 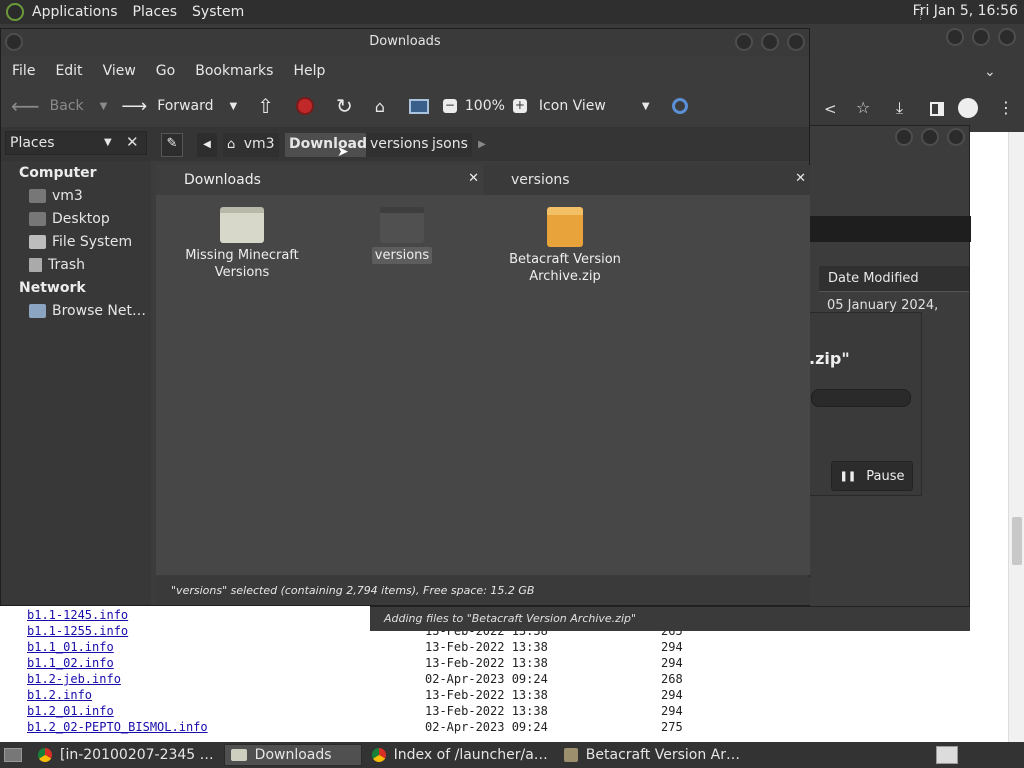 I want to click on stop-icon, so click(x=304, y=106).